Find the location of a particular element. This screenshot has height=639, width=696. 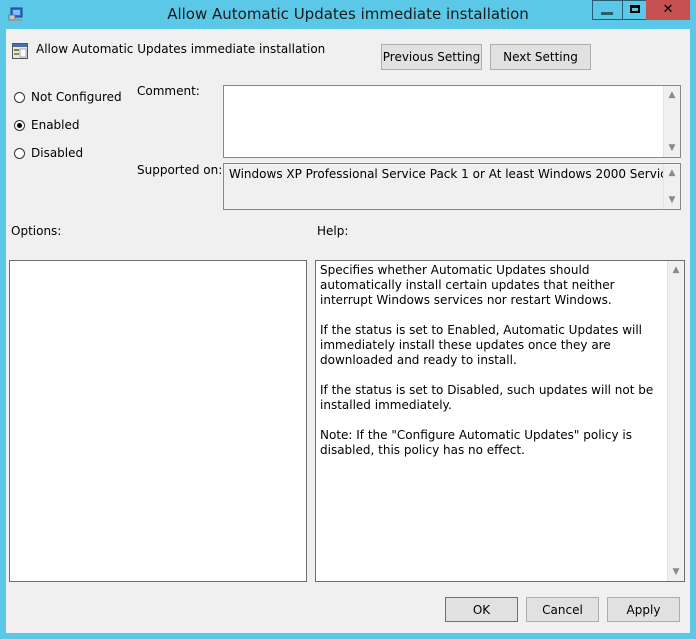

ok-button: OK is located at coordinates (481, 609).